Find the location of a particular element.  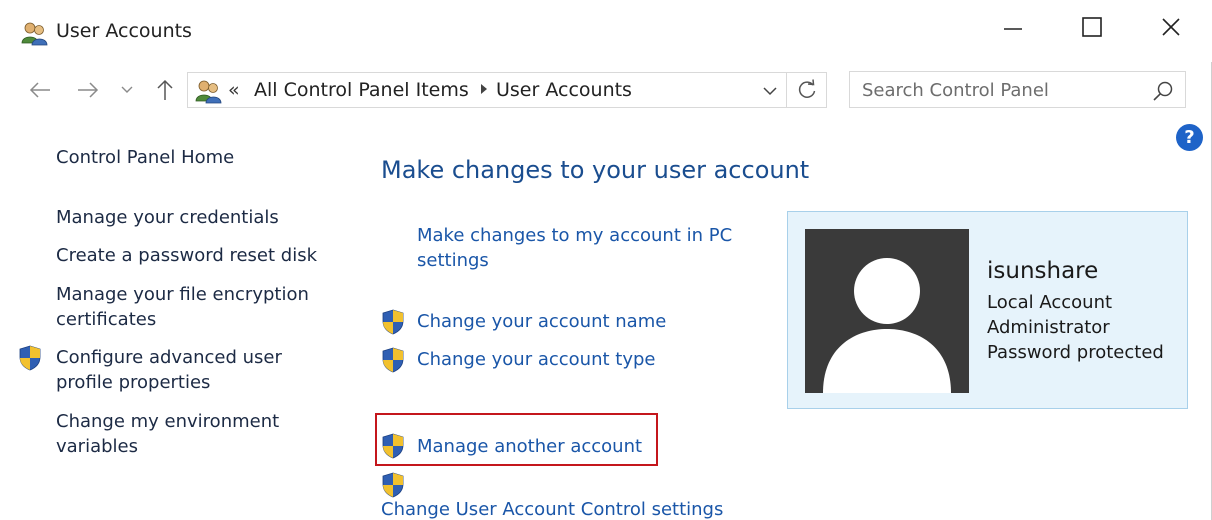

window-title: User Accounts is located at coordinates (124, 31).